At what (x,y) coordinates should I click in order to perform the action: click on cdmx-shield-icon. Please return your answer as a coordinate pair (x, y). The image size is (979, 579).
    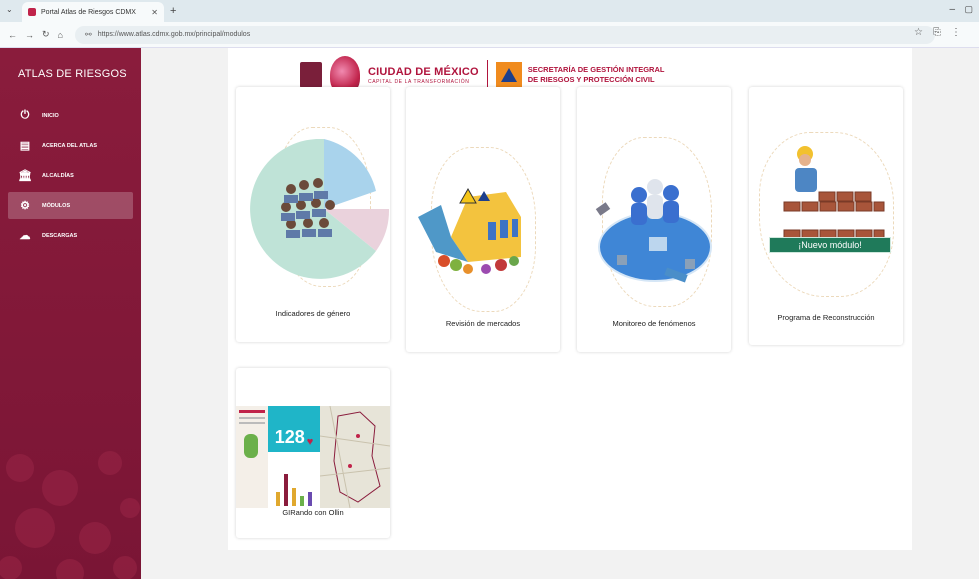
    Looking at the image, I should click on (311, 75).